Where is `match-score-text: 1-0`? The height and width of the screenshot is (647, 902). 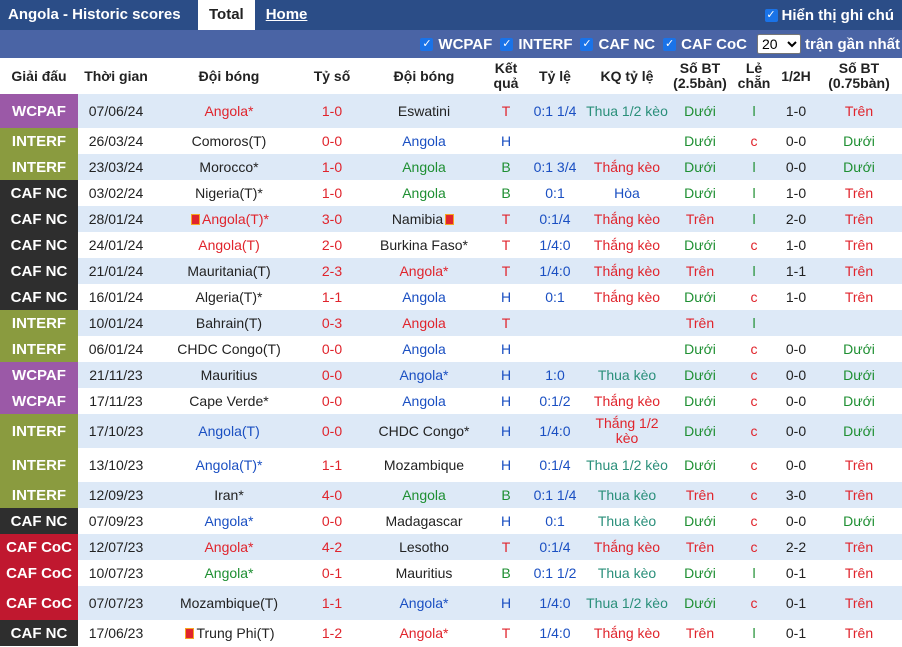 match-score-text: 1-0 is located at coordinates (332, 167).